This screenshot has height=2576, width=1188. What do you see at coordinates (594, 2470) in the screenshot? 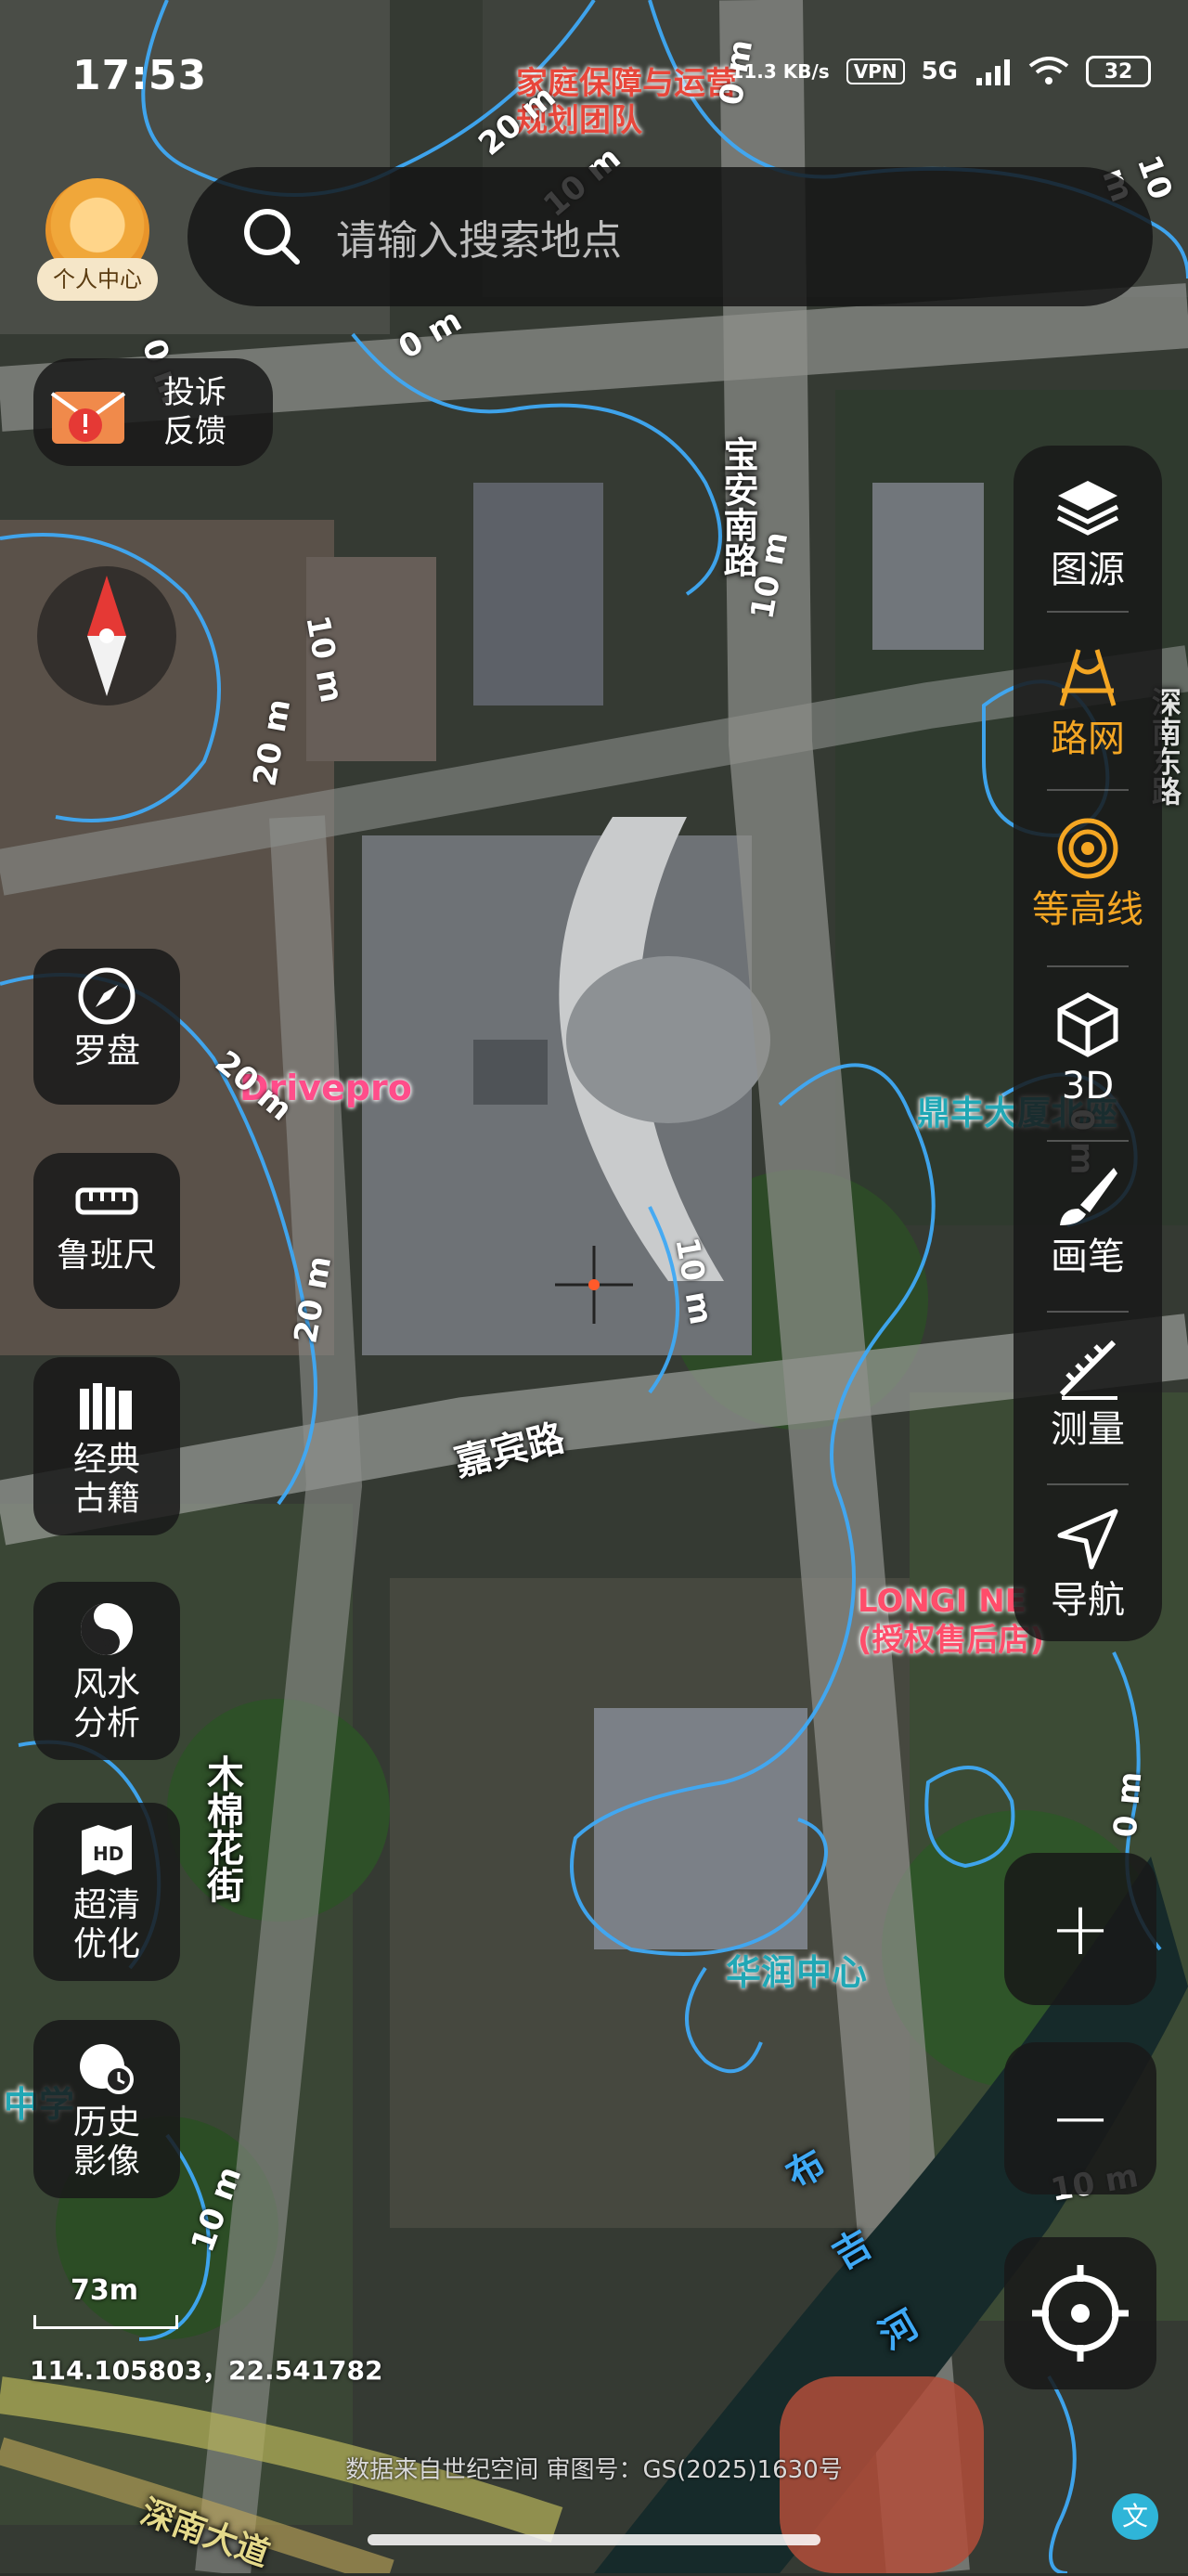
I see `map-credit: 数据来自世纪空间 审图号：GS(2025)1630号` at bounding box center [594, 2470].